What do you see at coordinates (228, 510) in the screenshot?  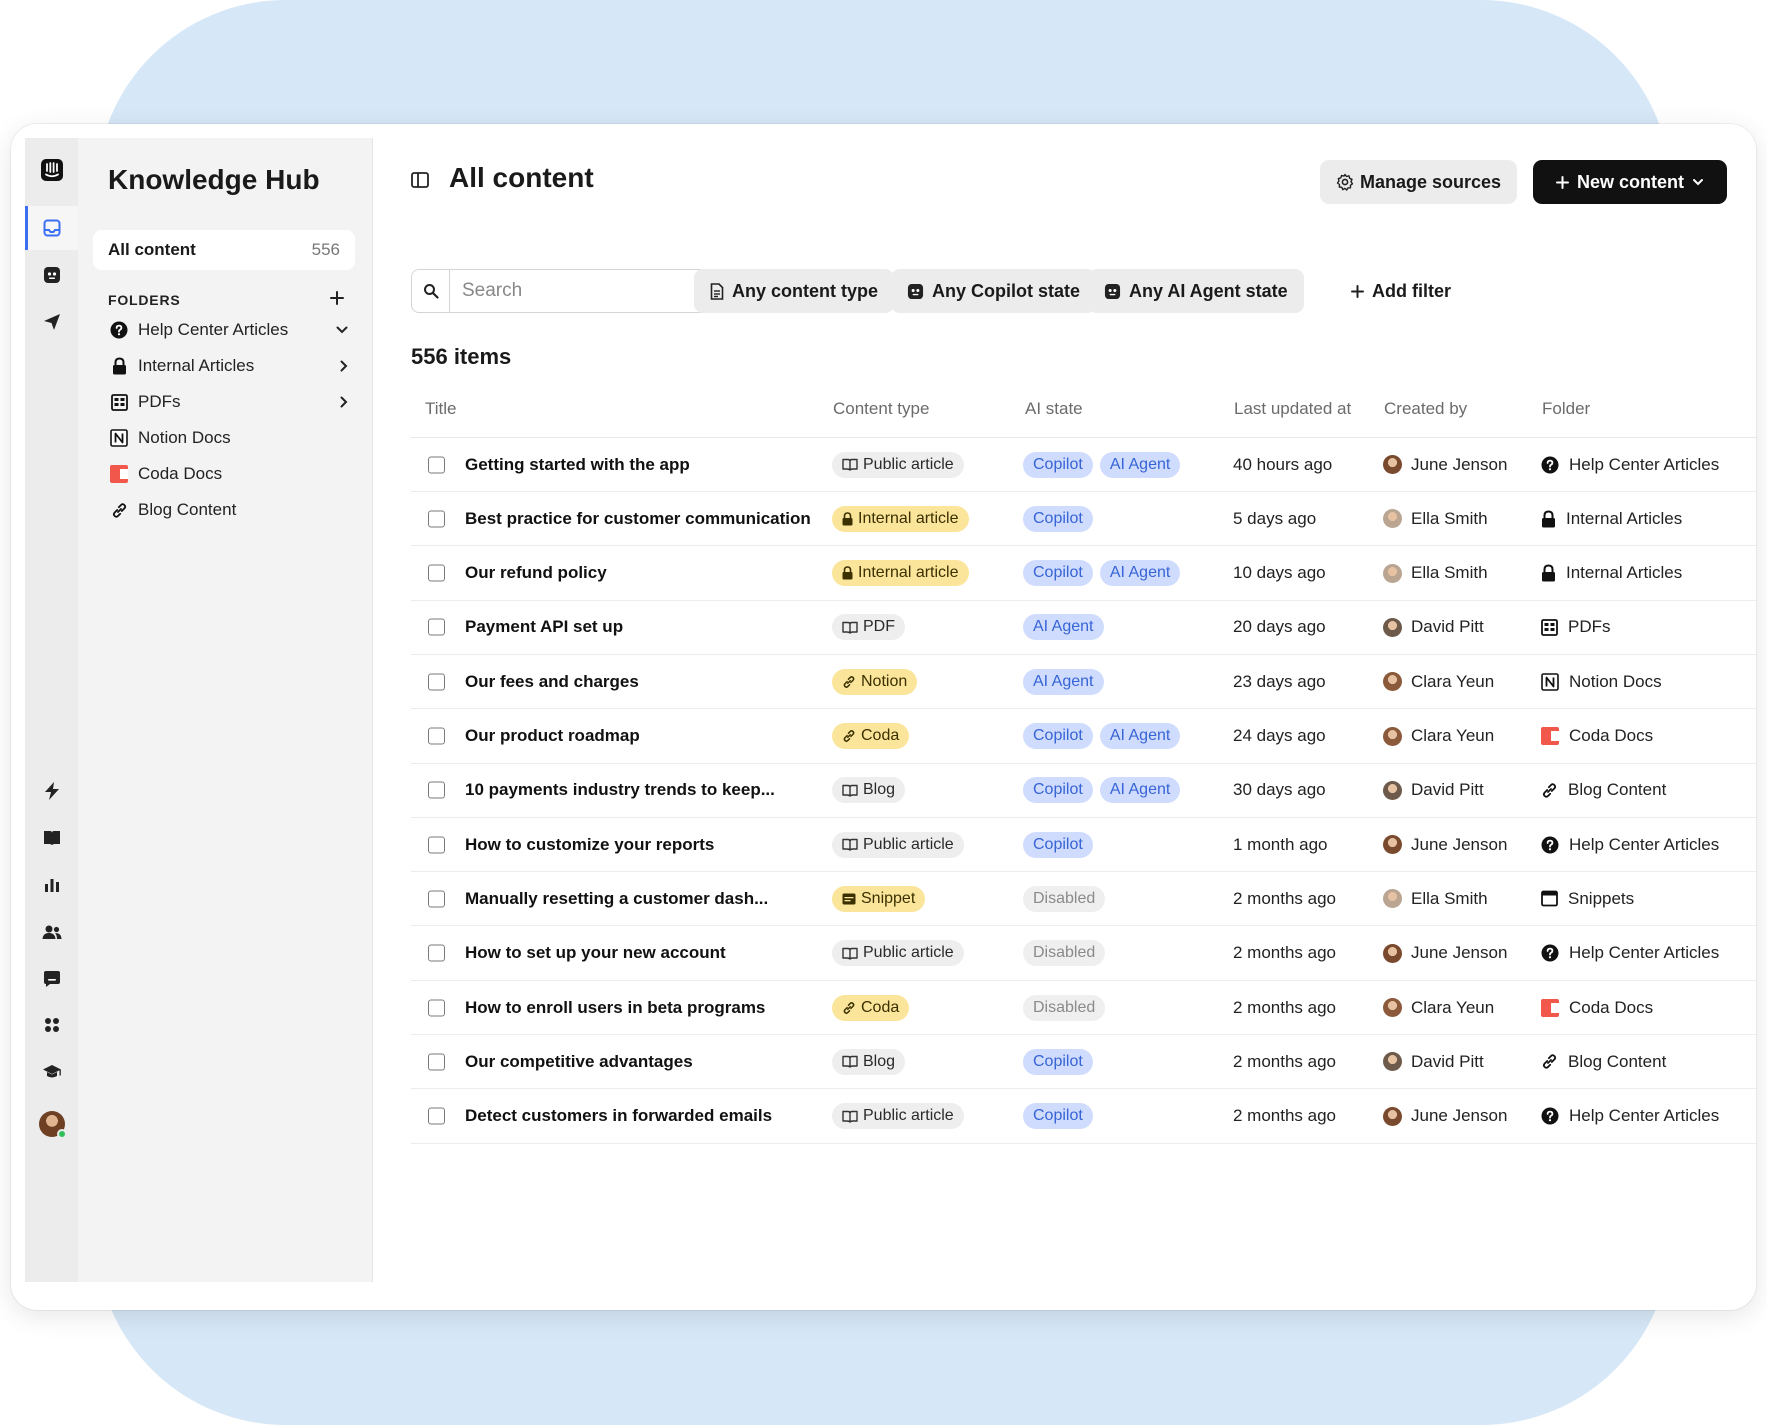 I see `sidebar-folder-blog-content: Blog Content` at bounding box center [228, 510].